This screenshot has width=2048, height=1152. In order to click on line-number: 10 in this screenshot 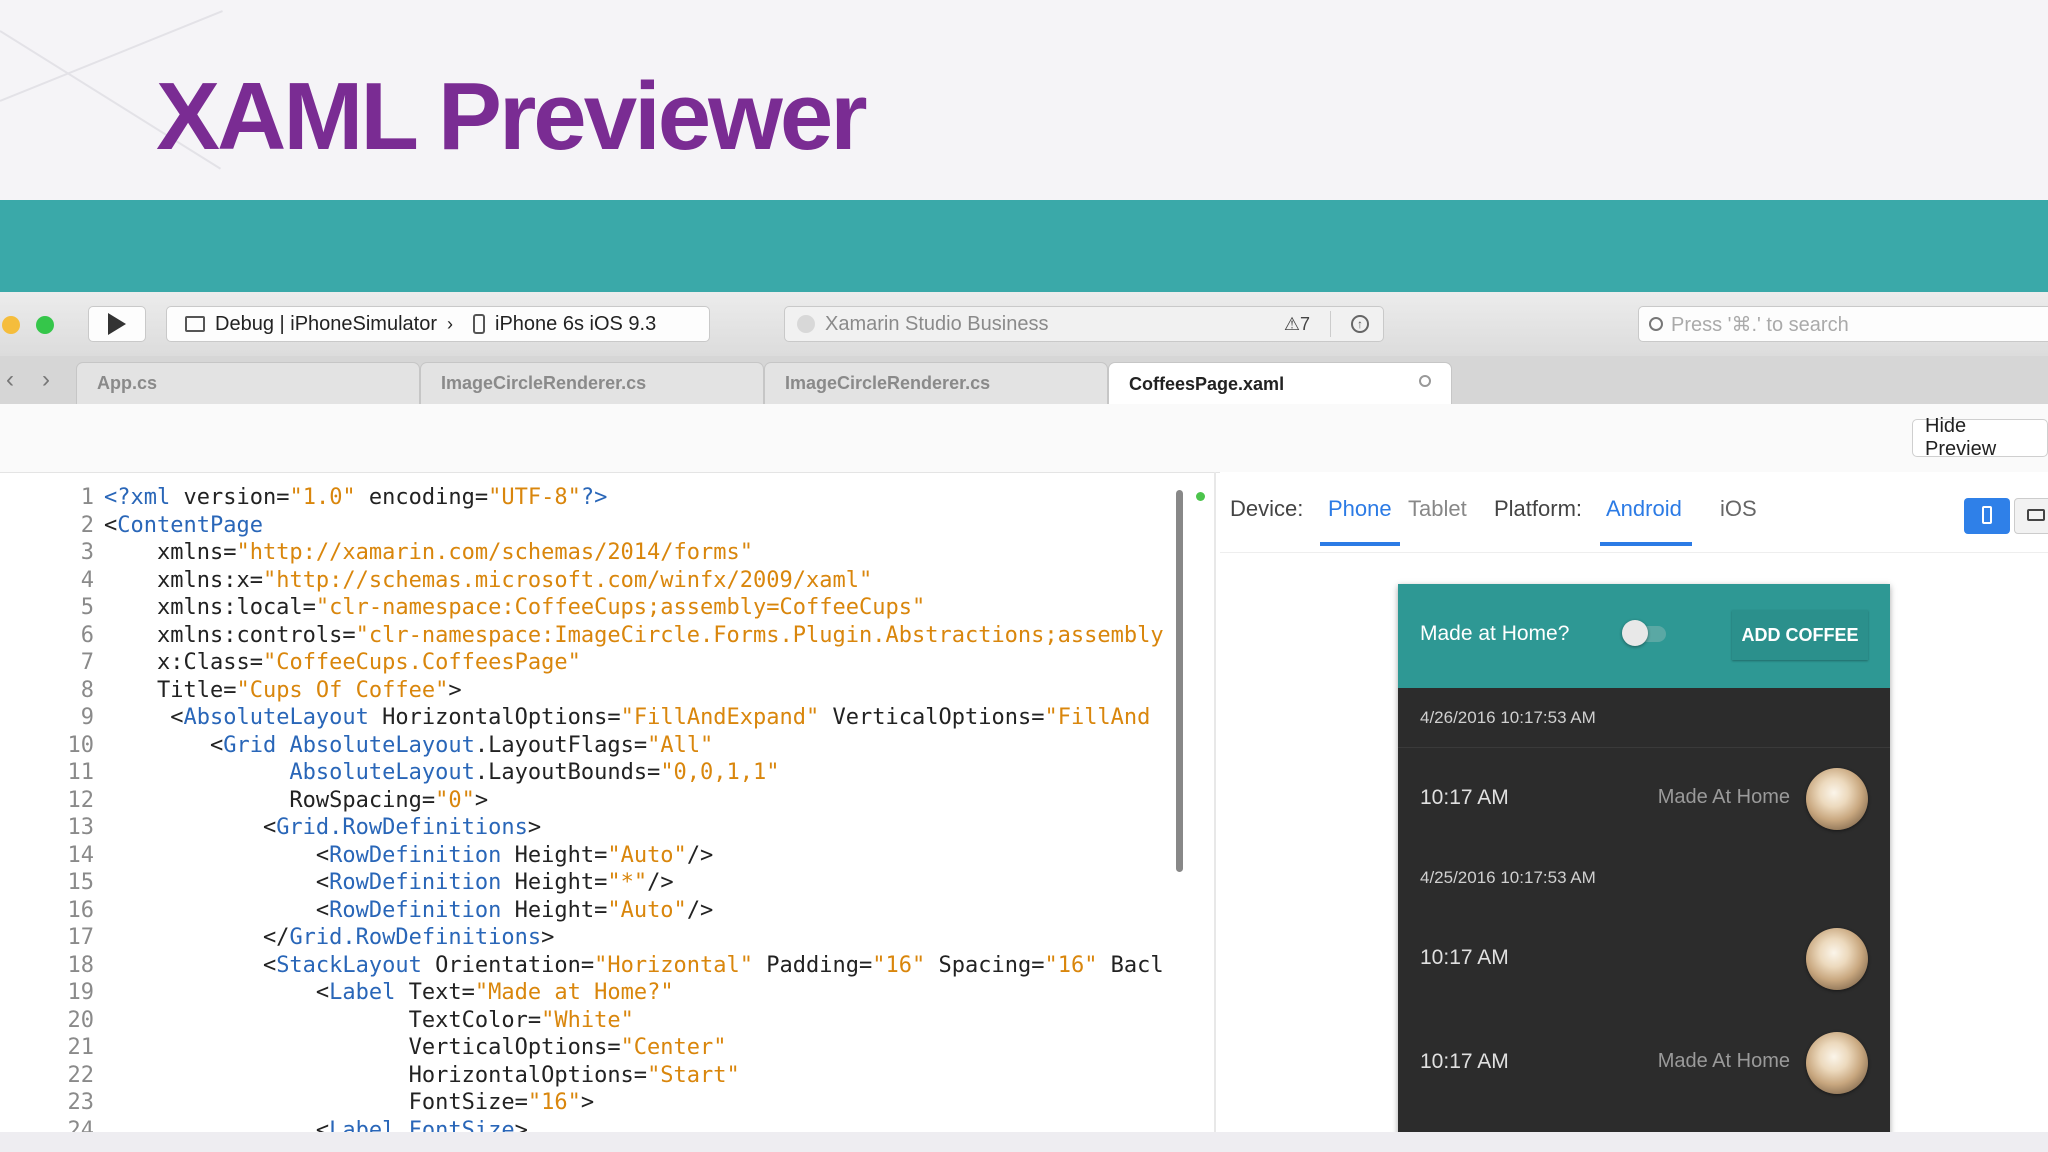, I will do `click(81, 745)`.